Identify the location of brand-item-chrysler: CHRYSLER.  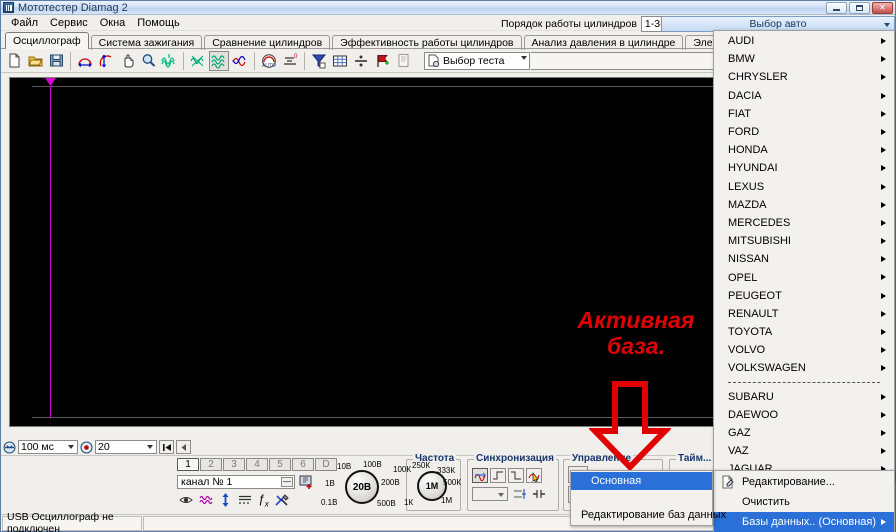
(804, 77).